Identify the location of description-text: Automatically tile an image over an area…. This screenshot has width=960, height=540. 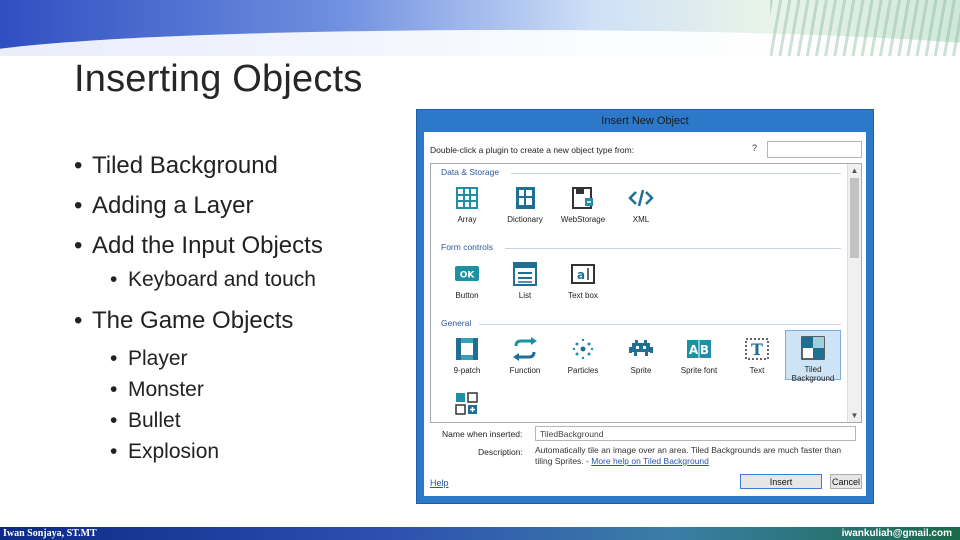
(688, 455).